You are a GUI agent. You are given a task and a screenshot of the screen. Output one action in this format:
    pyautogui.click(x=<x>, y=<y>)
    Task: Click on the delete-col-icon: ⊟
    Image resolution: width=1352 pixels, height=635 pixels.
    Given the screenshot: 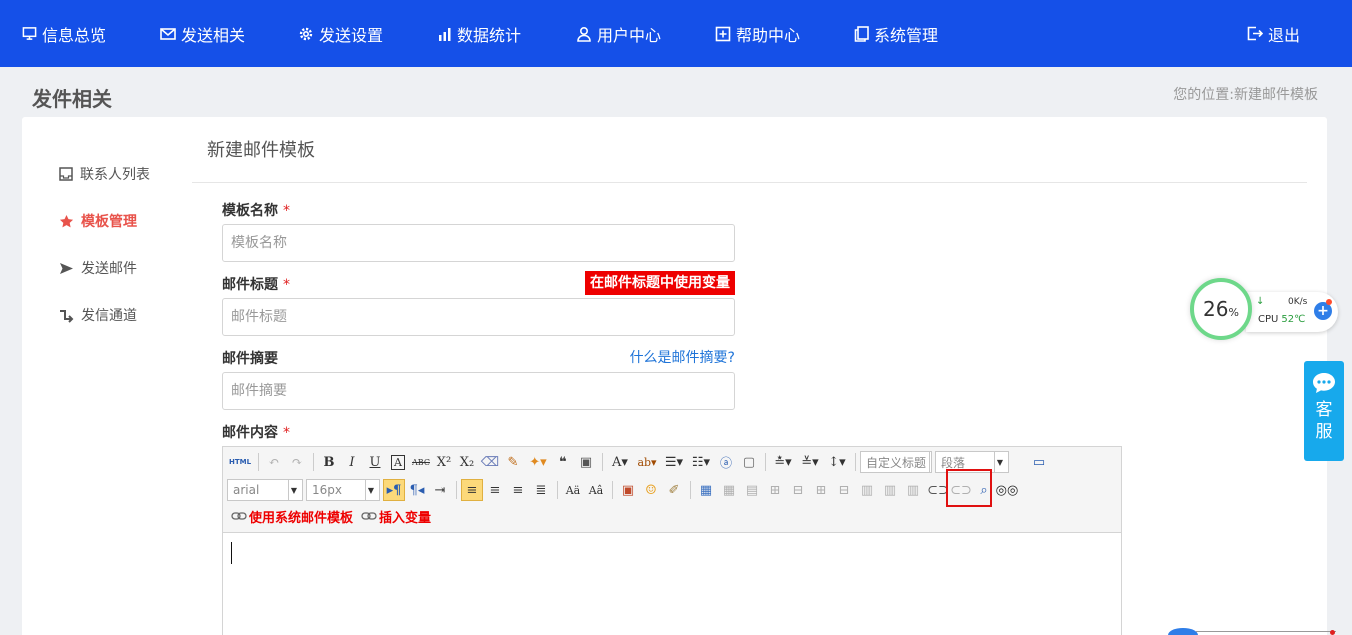 What is the action you would take?
    pyautogui.click(x=844, y=490)
    